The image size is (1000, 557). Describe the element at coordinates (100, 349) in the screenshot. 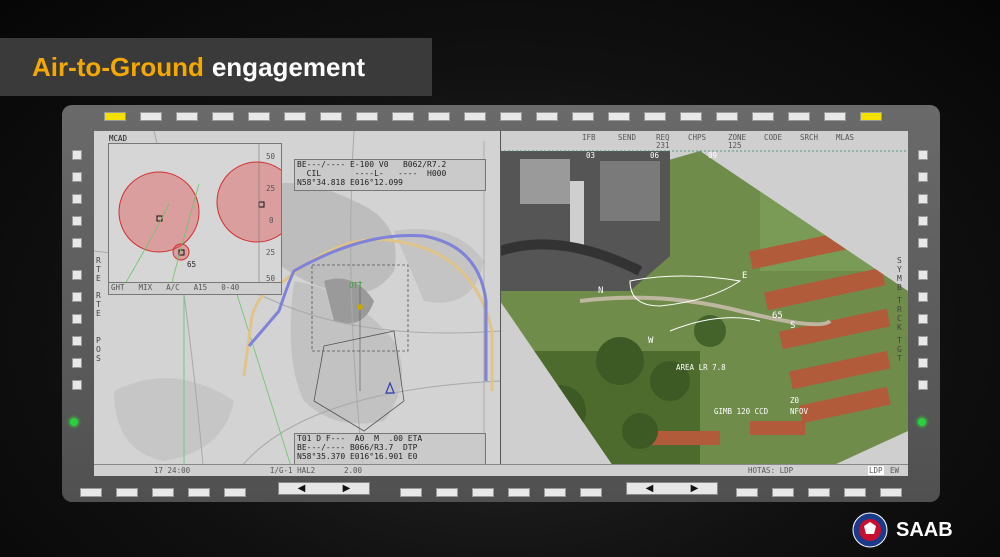

I see `softkey-pos: POS` at that location.